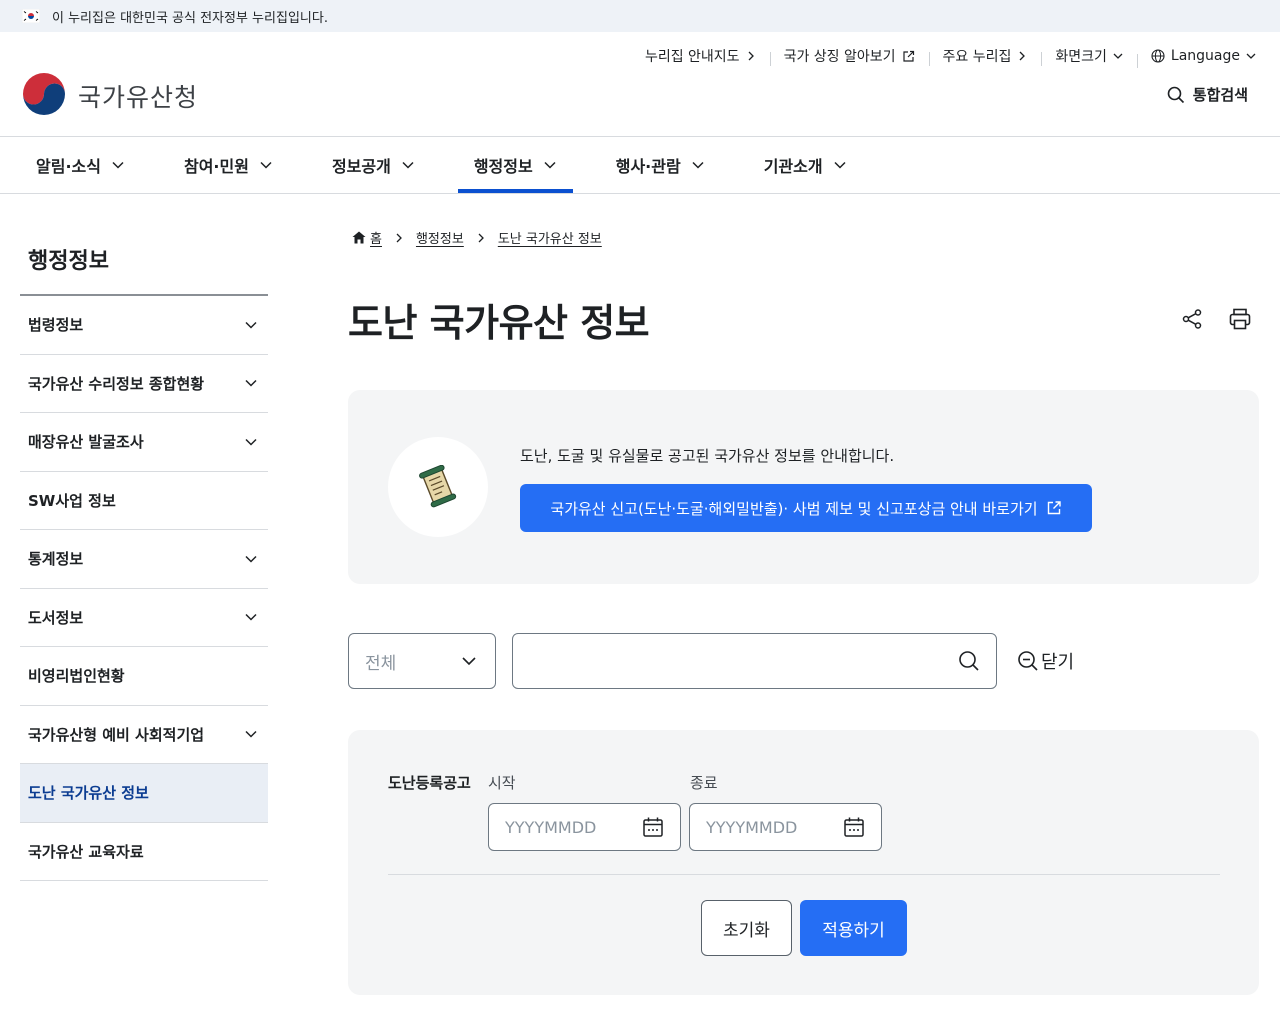 Image resolution: width=1280 pixels, height=1024 pixels. What do you see at coordinates (1081, 57) in the screenshot?
I see `util-label: 화면크기` at bounding box center [1081, 57].